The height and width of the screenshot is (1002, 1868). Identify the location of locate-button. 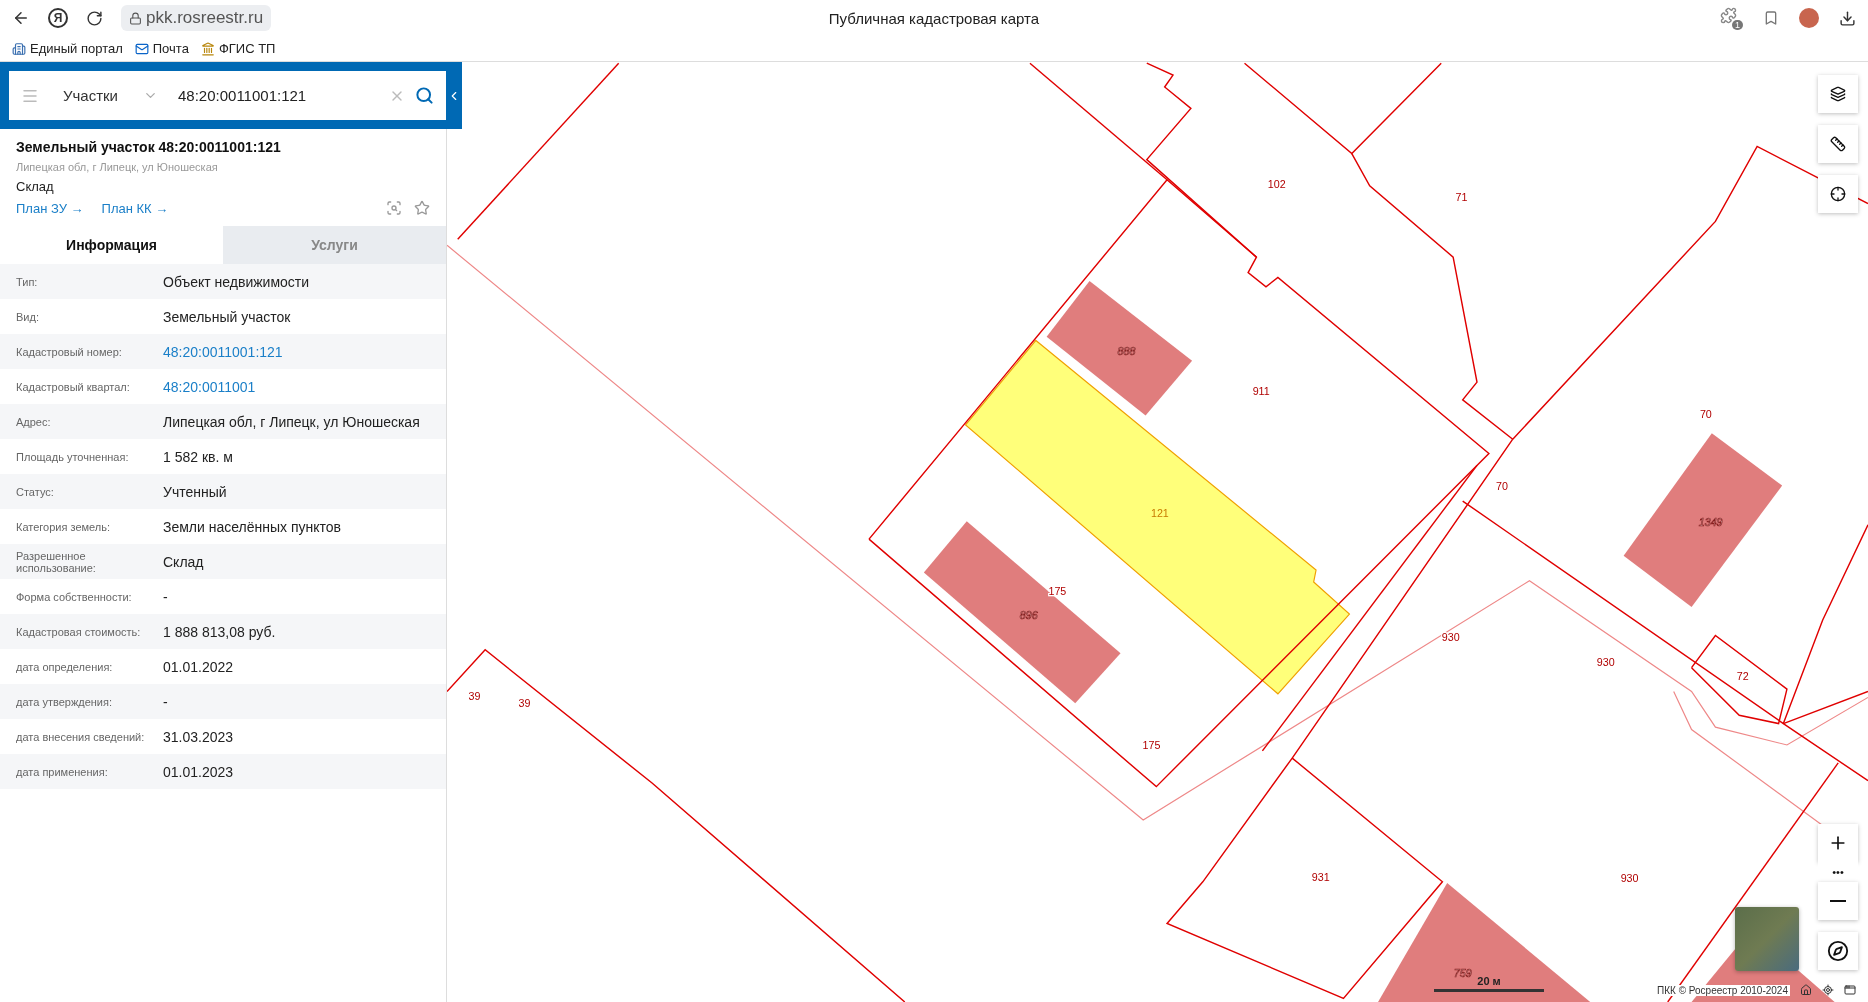
(1838, 194).